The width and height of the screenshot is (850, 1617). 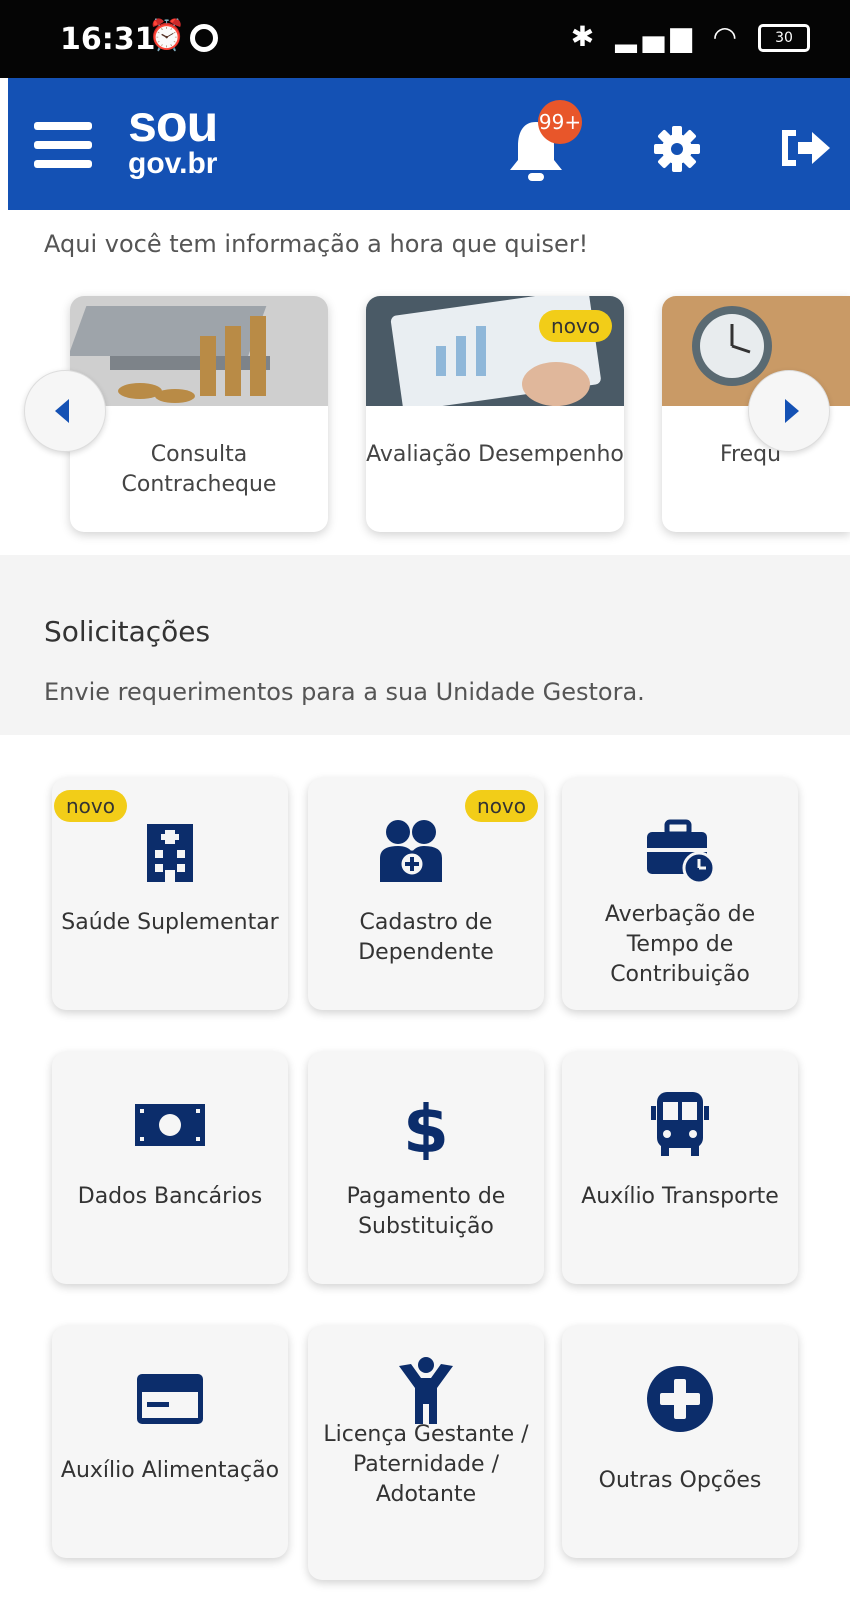 I want to click on sou-govbr-logo: sou gov.br, so click(x=173, y=137).